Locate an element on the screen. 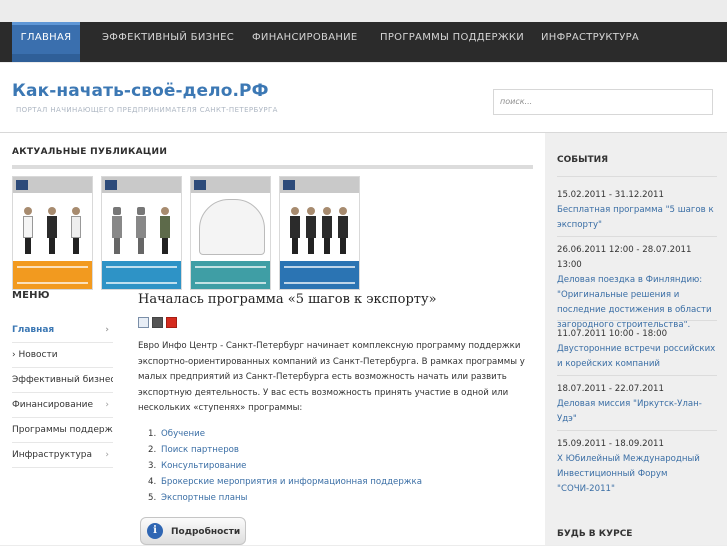 This screenshot has width=727, height=546. nav-item-effective-business: ЭФФЕКТИВНЫЙ БИЗНЕС is located at coordinates (168, 42).